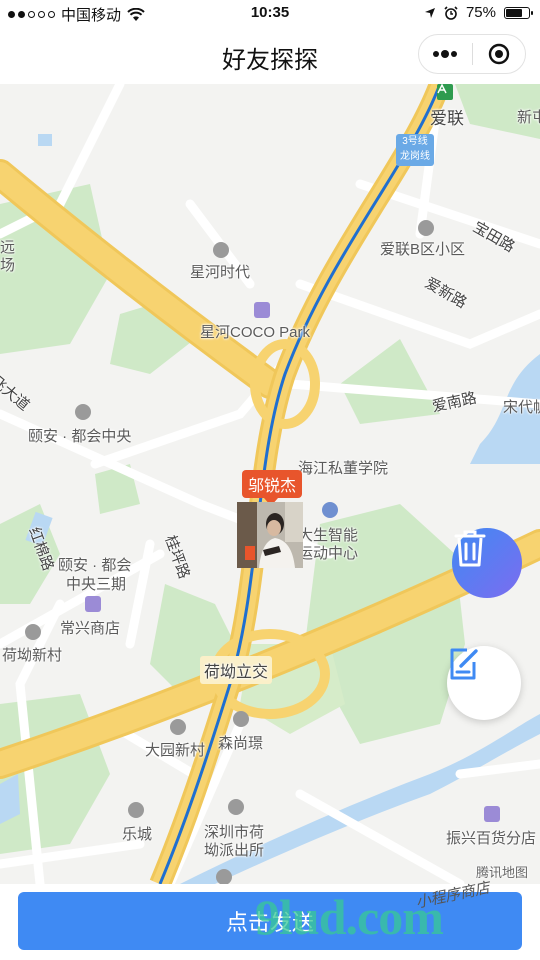  Describe the element at coordinates (272, 488) in the screenshot. I see `friend-name-label: 邬锐杰` at that location.